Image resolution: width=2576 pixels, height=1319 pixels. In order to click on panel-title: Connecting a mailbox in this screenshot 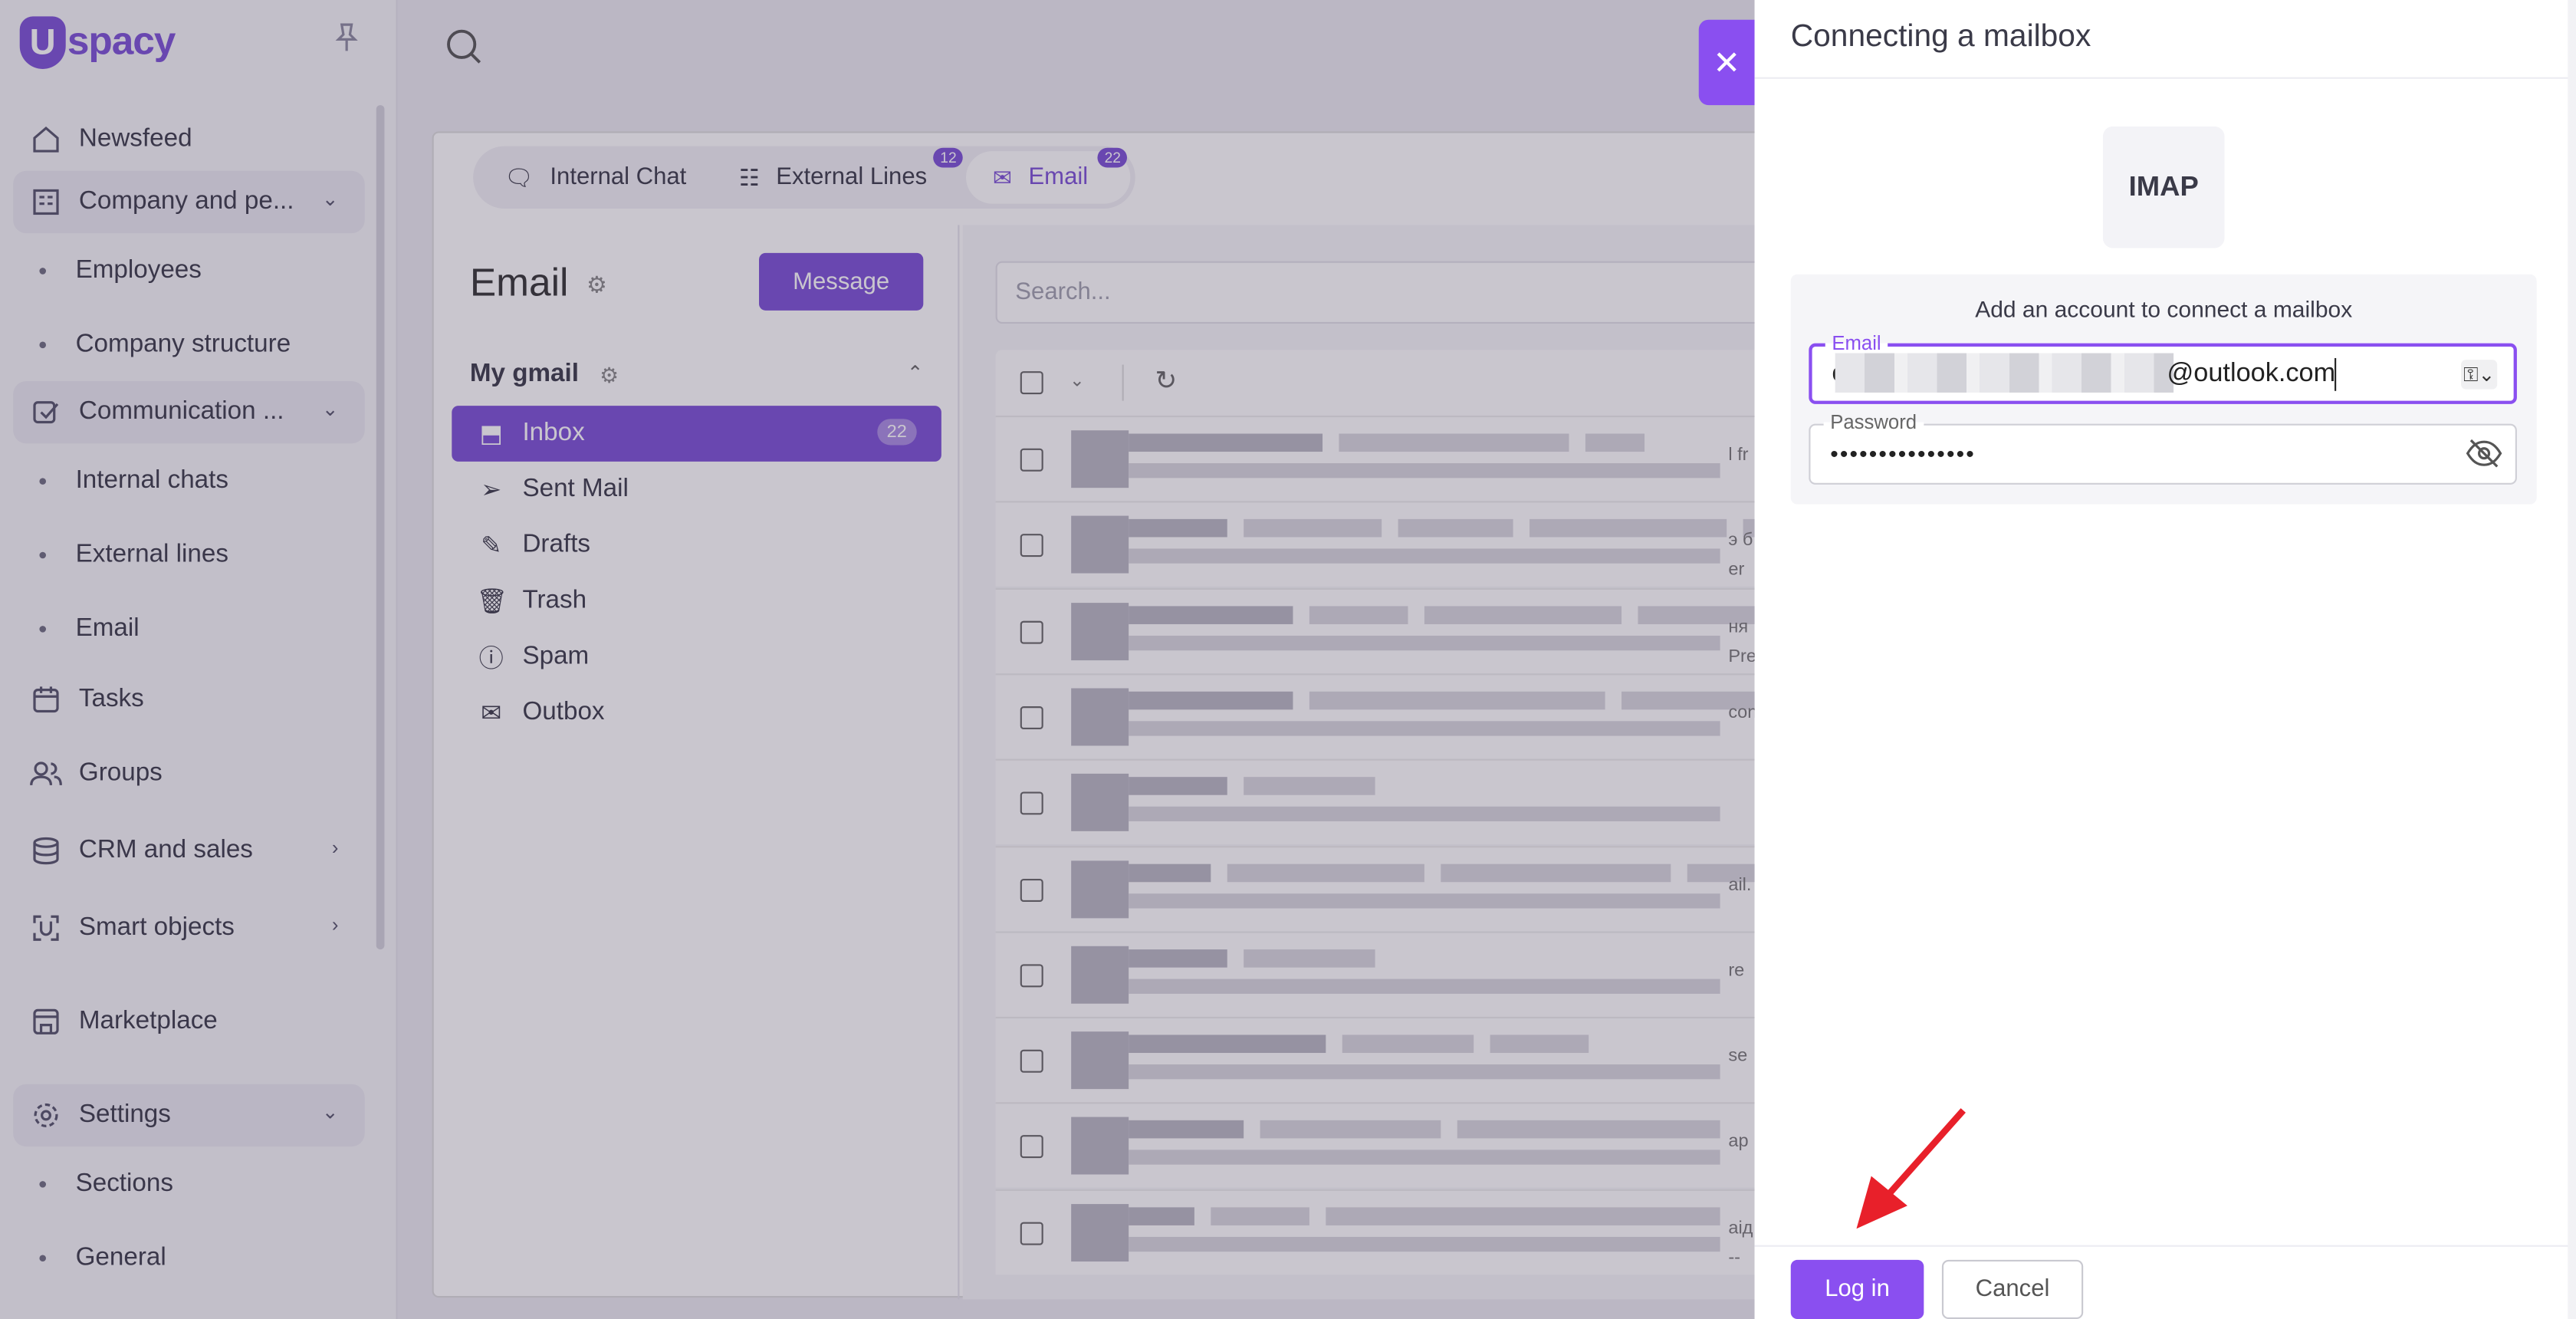, I will do `click(1940, 36)`.